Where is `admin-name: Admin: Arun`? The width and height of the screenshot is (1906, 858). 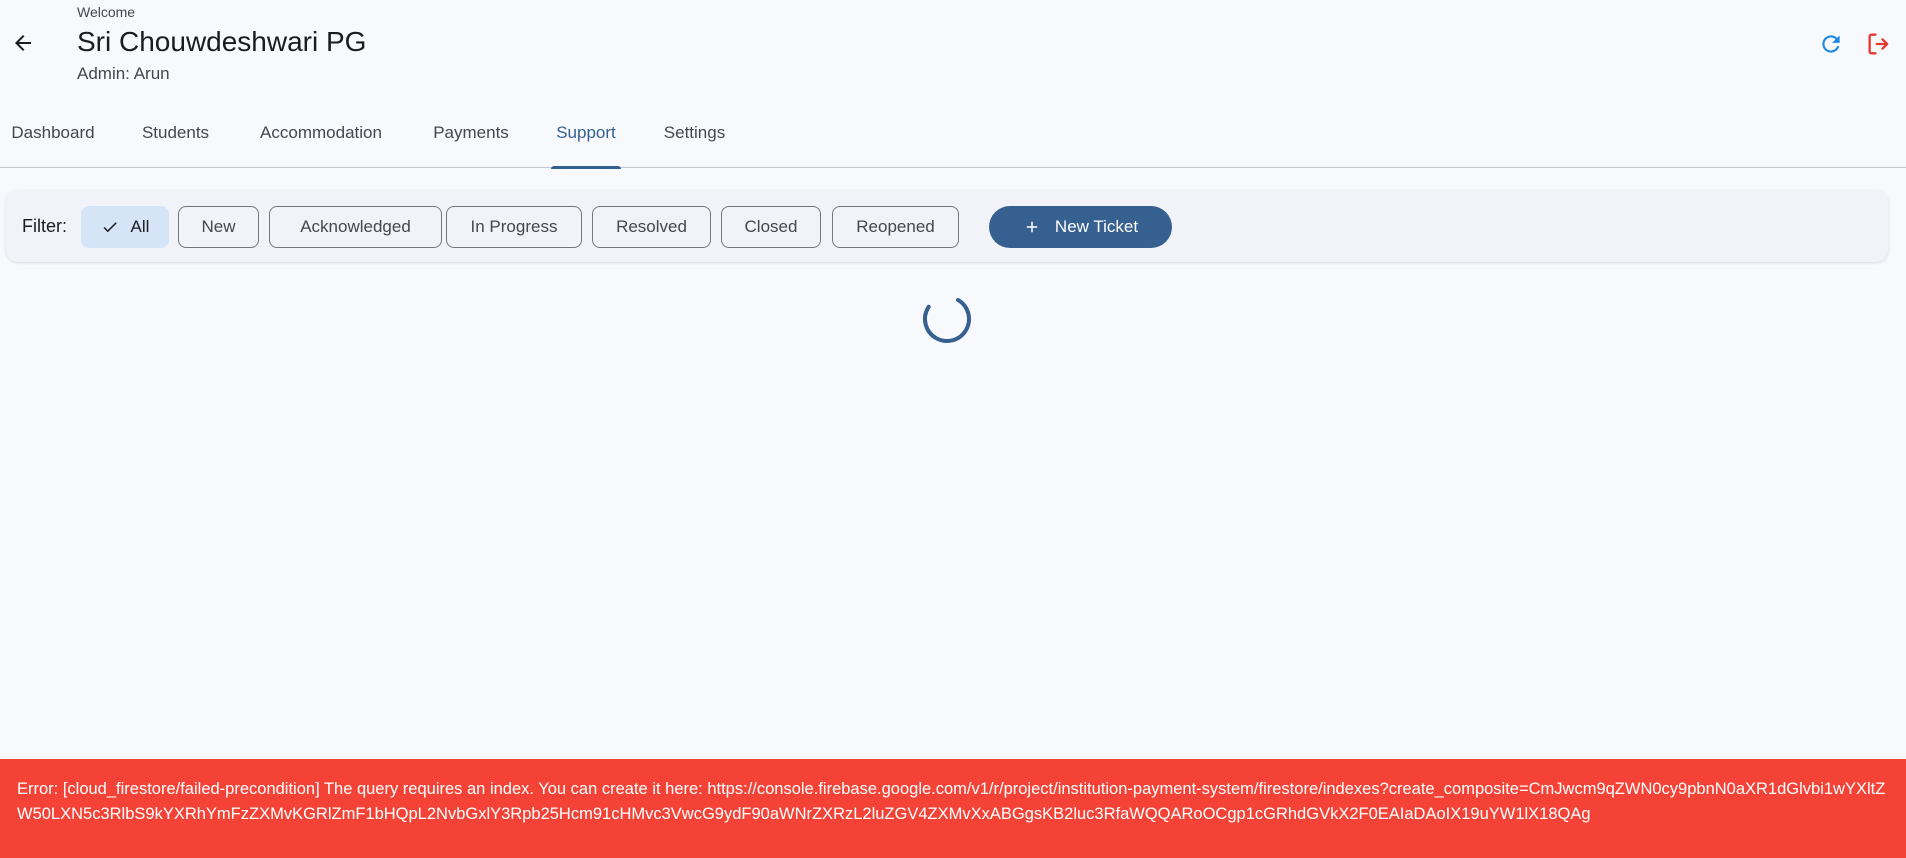
admin-name: Admin: Arun is located at coordinates (123, 73).